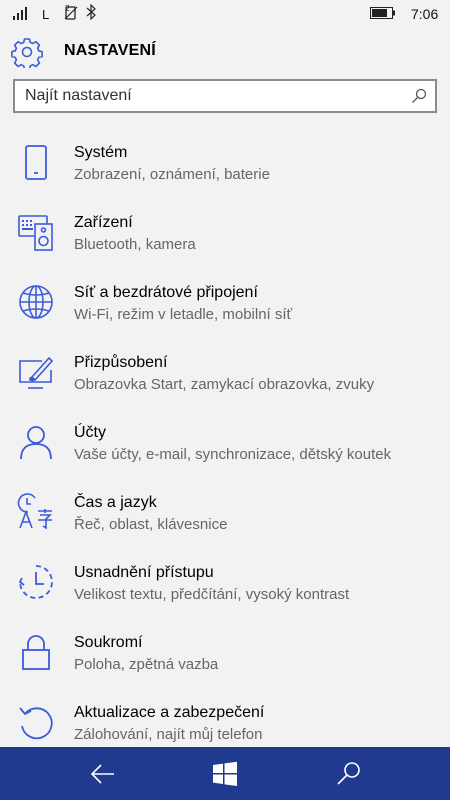  I want to click on navigation-bar, so click(225, 773).